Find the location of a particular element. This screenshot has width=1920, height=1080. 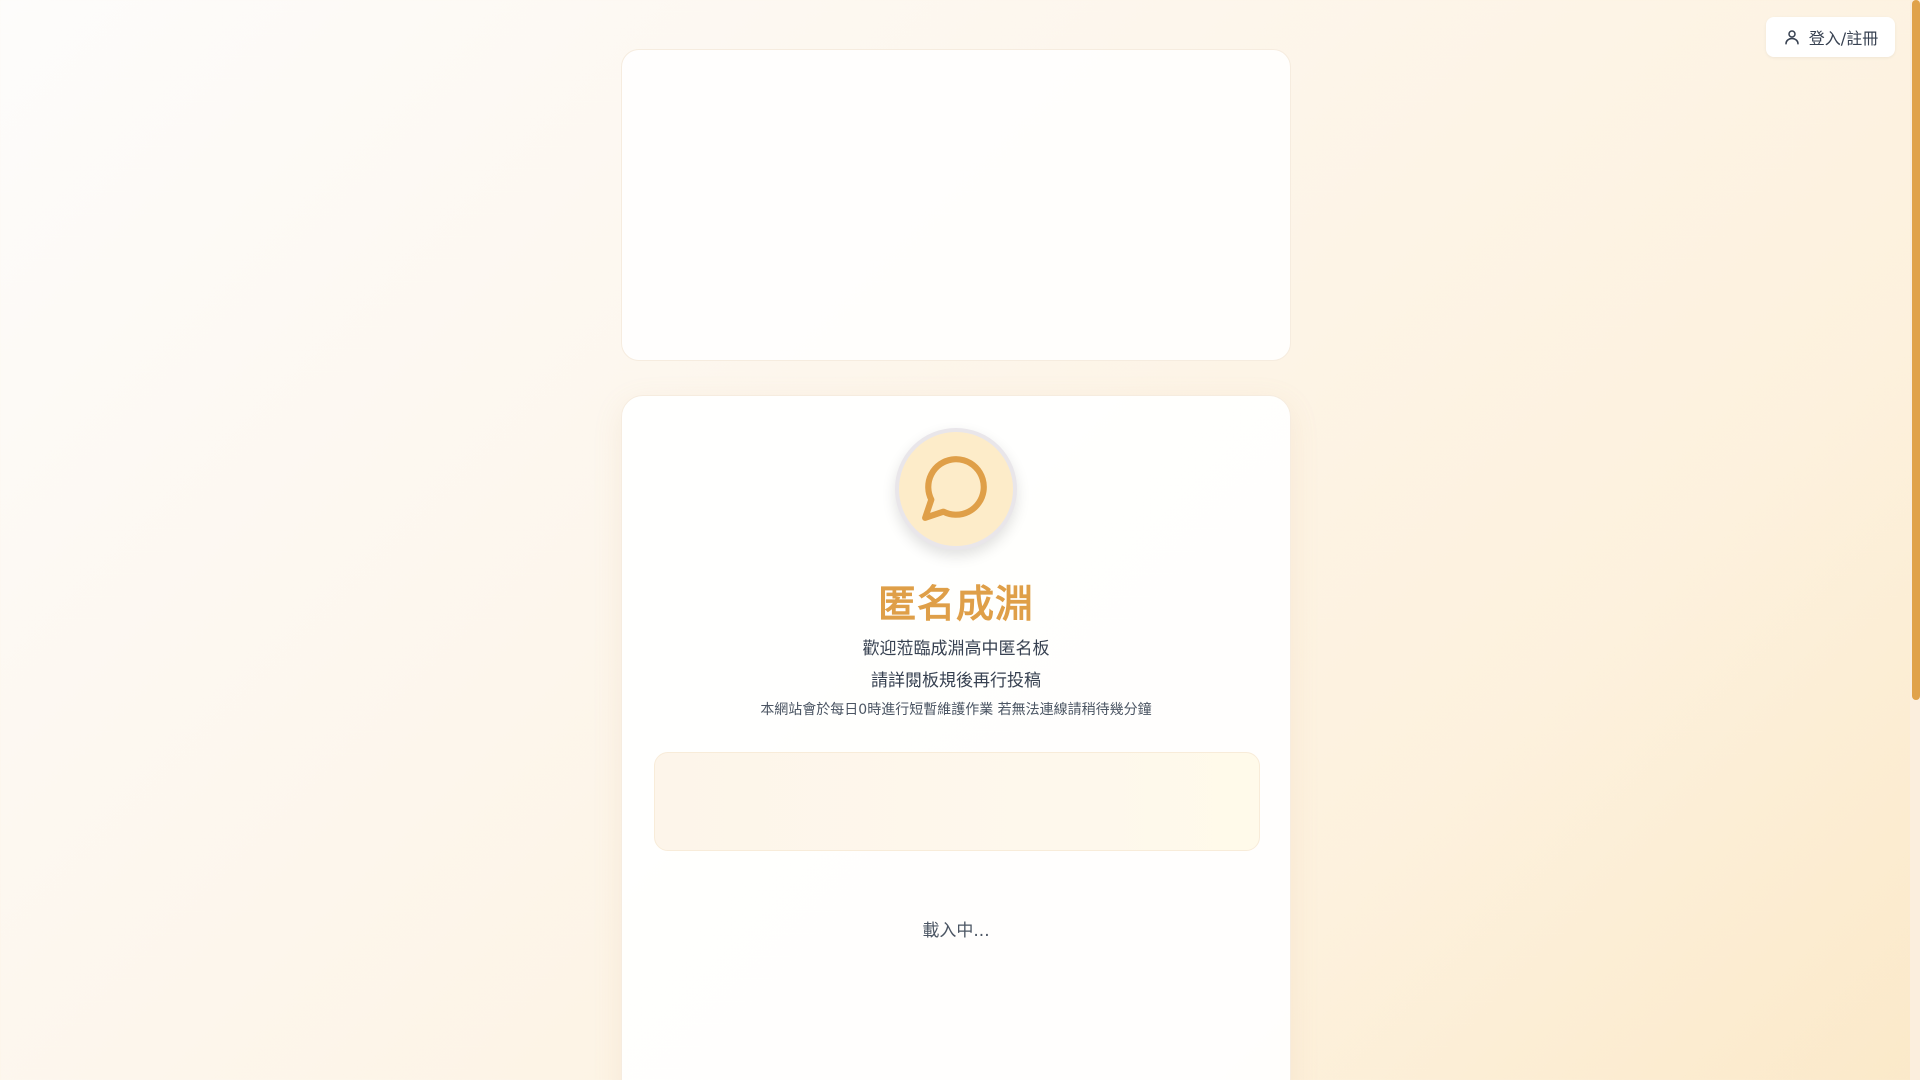

login-register-label: 登入/註冊 is located at coordinates (1843, 38).